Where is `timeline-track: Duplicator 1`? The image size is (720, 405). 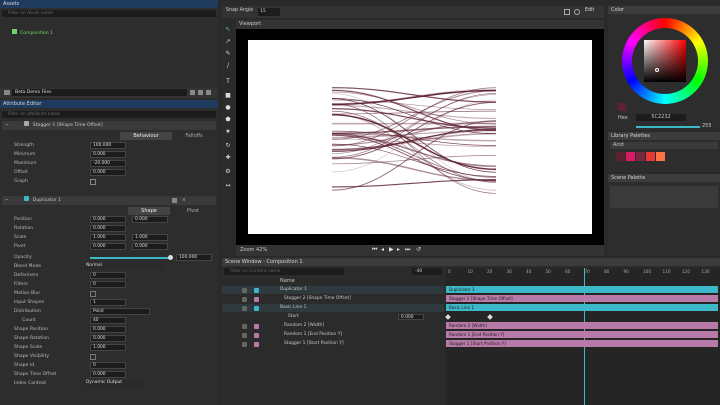
timeline-track: Duplicator 1 is located at coordinates (582, 289).